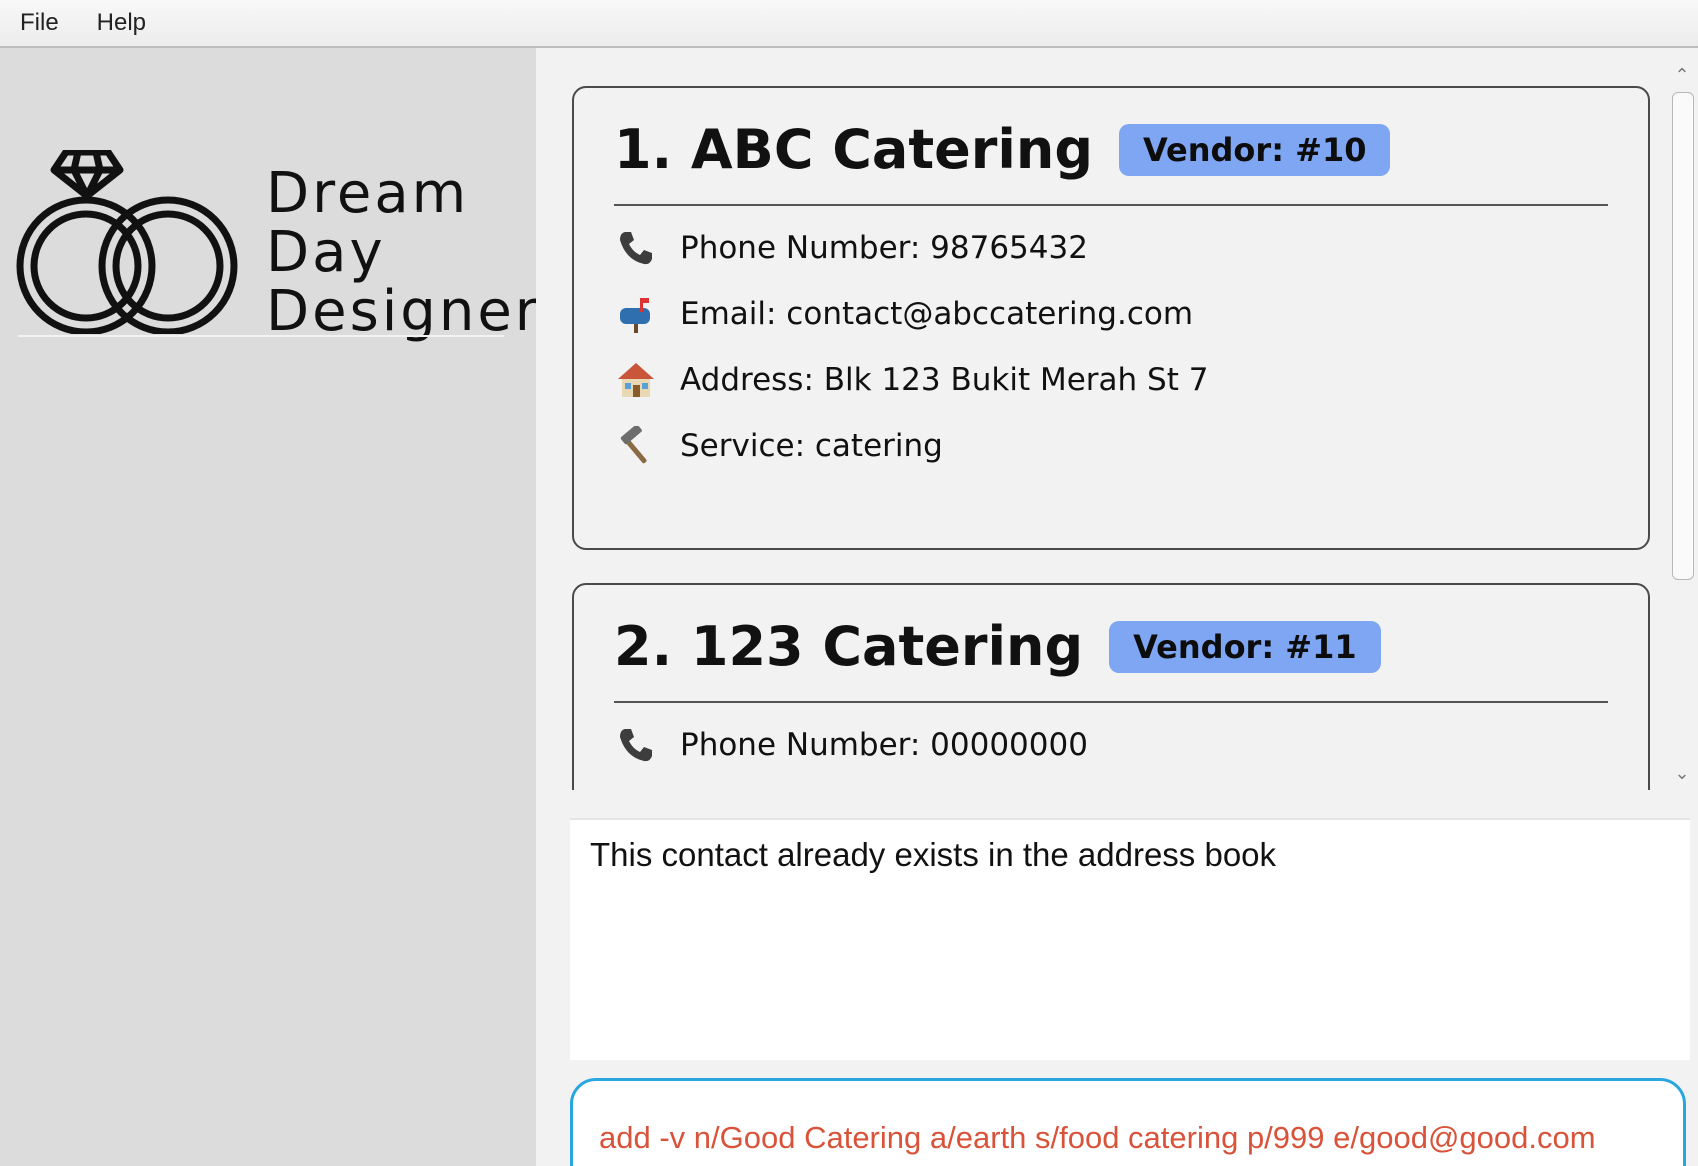  What do you see at coordinates (884, 248) in the screenshot?
I see `phone-text: Phone Number: 98765432` at bounding box center [884, 248].